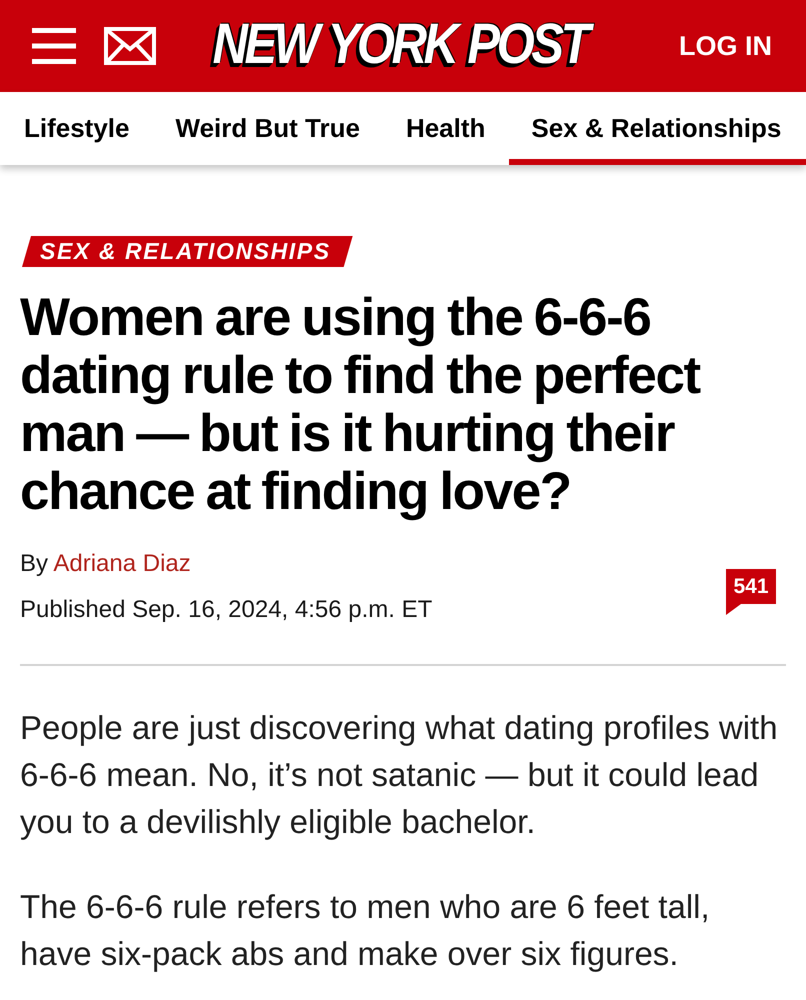 This screenshot has height=1000, width=806. Describe the element at coordinates (446, 128) in the screenshot. I see `nav-tab: Health` at that location.